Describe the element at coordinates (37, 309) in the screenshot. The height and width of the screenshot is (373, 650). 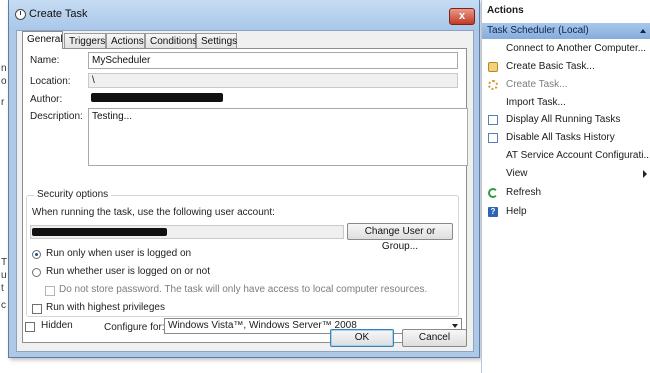
I see `highest-privileges-checkbox` at that location.